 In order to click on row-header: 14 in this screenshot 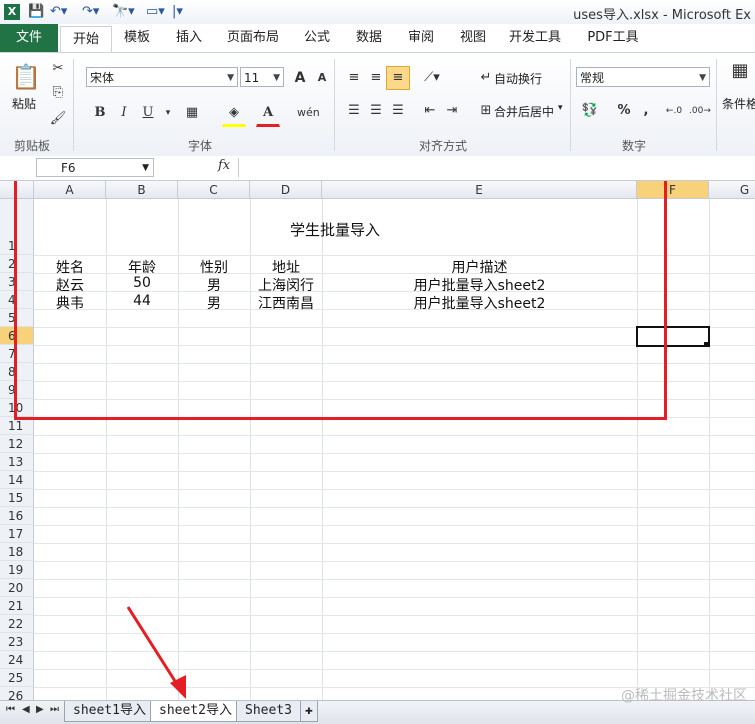, I will do `click(17, 480)`.